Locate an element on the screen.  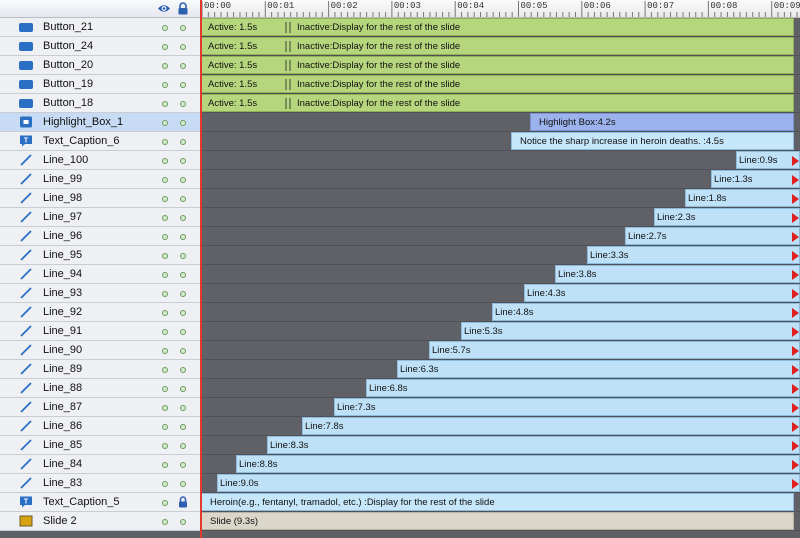
lock-icon is located at coordinates (183, 502).